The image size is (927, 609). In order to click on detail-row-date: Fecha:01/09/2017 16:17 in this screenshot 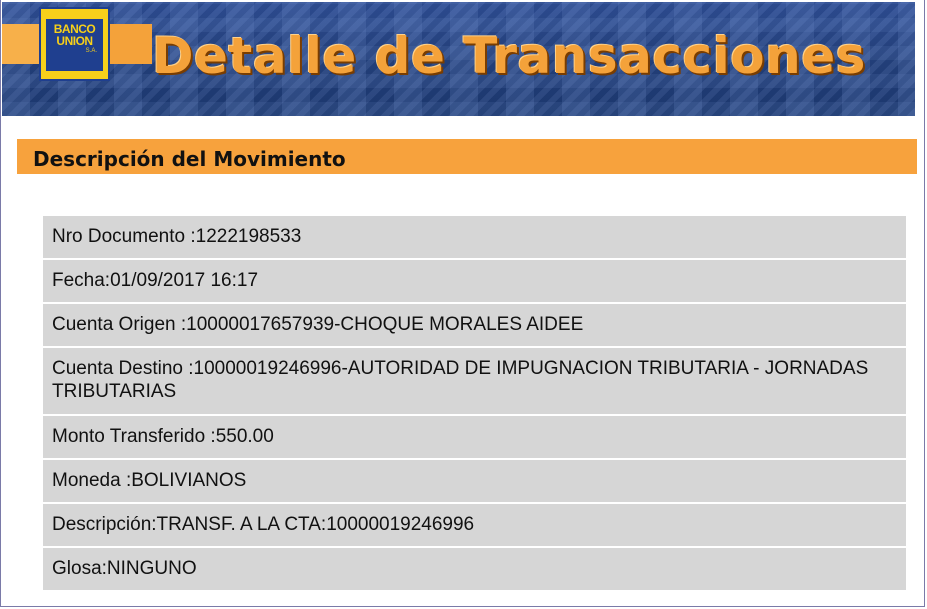, I will do `click(474, 281)`.